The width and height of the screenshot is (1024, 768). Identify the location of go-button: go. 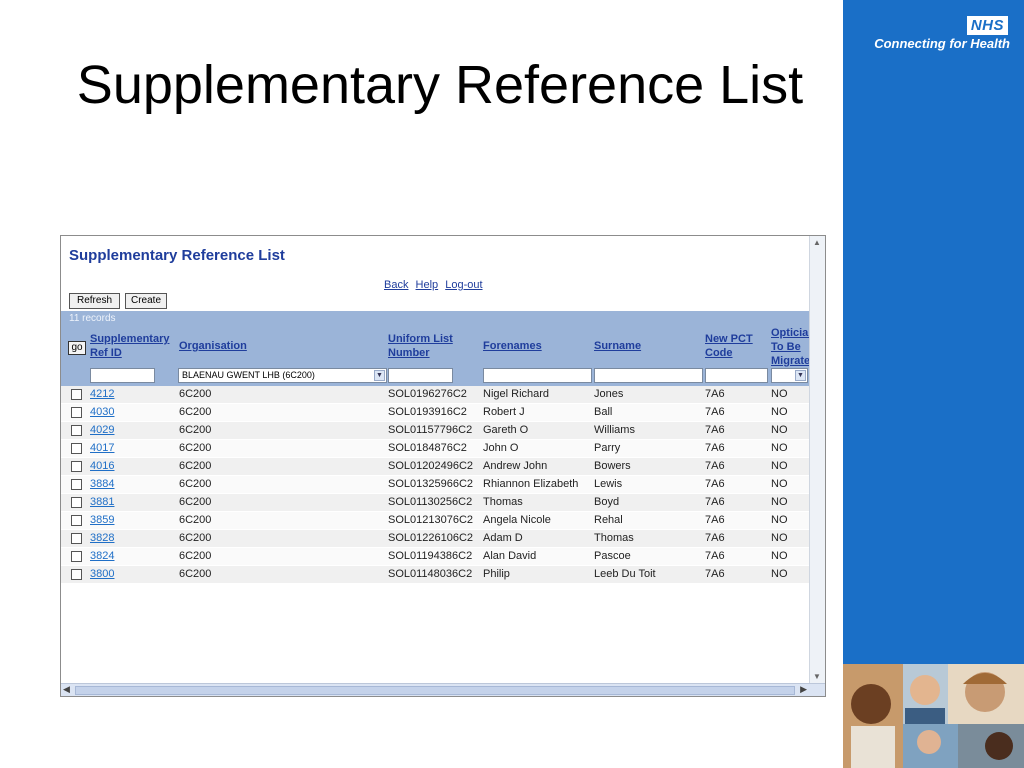
(77, 348).